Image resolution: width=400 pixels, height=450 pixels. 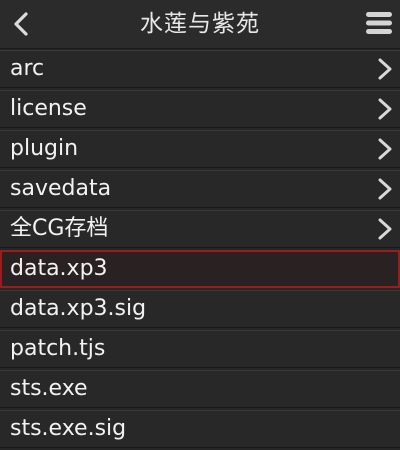 What do you see at coordinates (200, 229) in the screenshot?
I see `list-item-folder: 全CG存档` at bounding box center [200, 229].